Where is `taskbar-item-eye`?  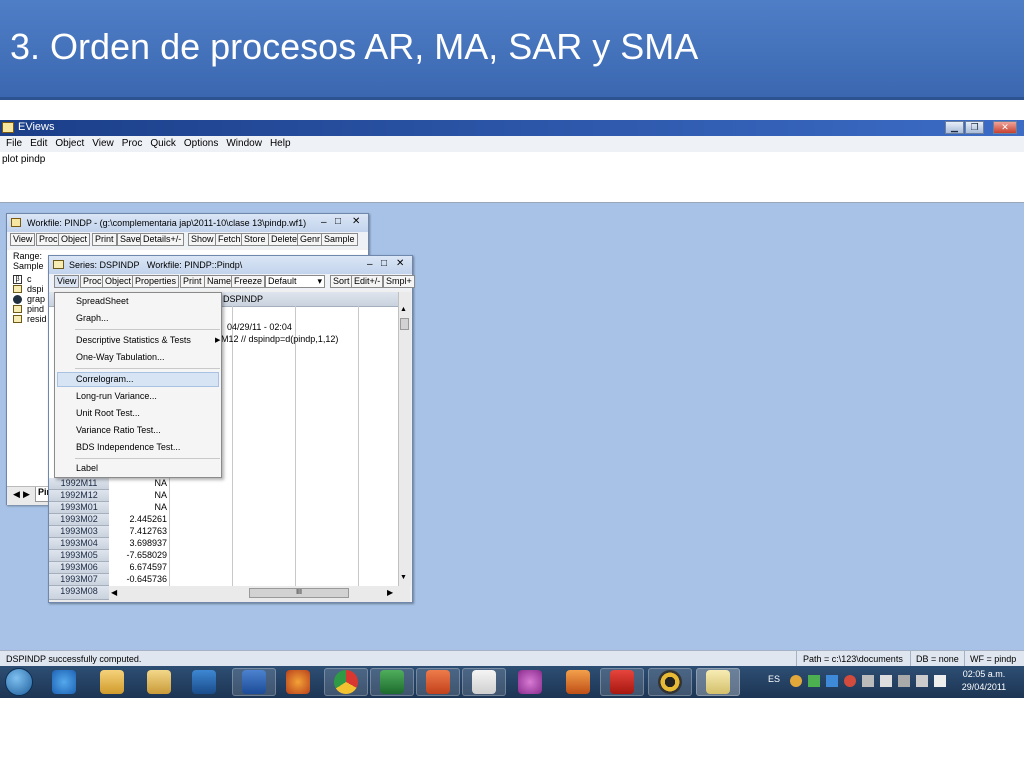 taskbar-item-eye is located at coordinates (670, 682).